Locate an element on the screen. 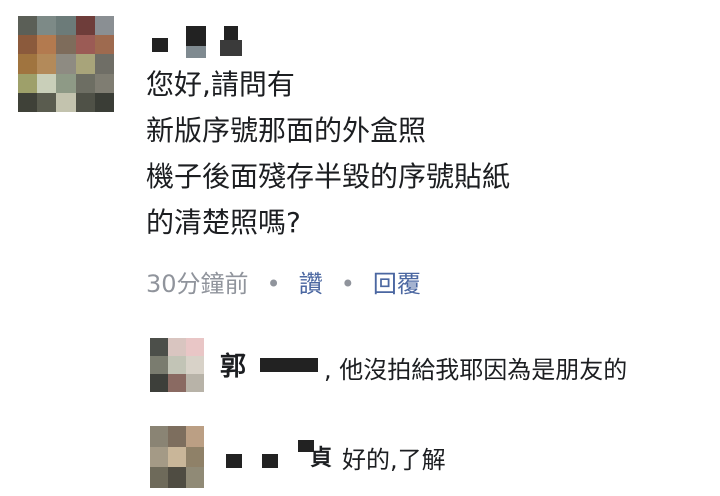 The image size is (720, 496). comment-meta-row: 30分鐘前 • 讚 • 回覆 is located at coordinates (283, 284).